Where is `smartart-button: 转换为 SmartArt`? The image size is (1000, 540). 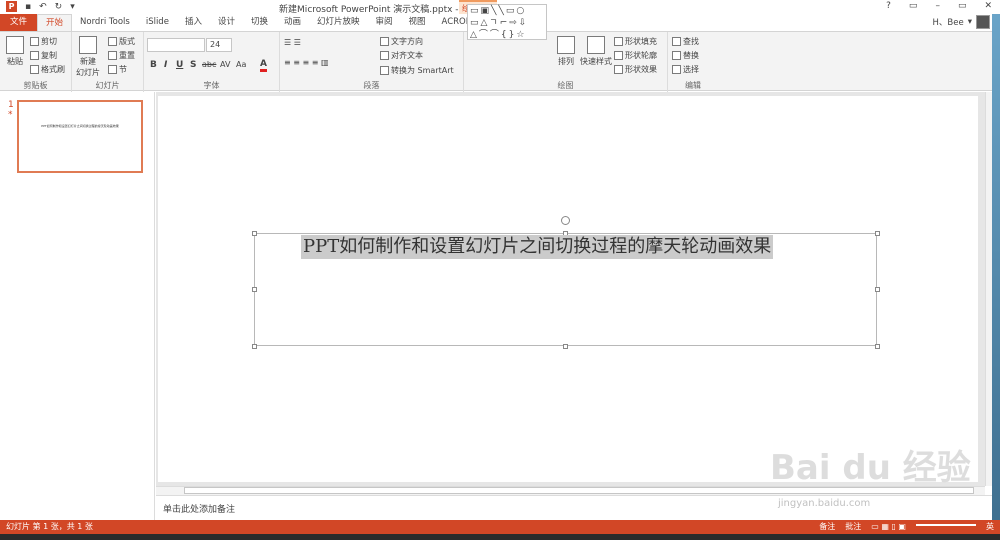
smartart-button: 转换为 SmartArt is located at coordinates (417, 70).